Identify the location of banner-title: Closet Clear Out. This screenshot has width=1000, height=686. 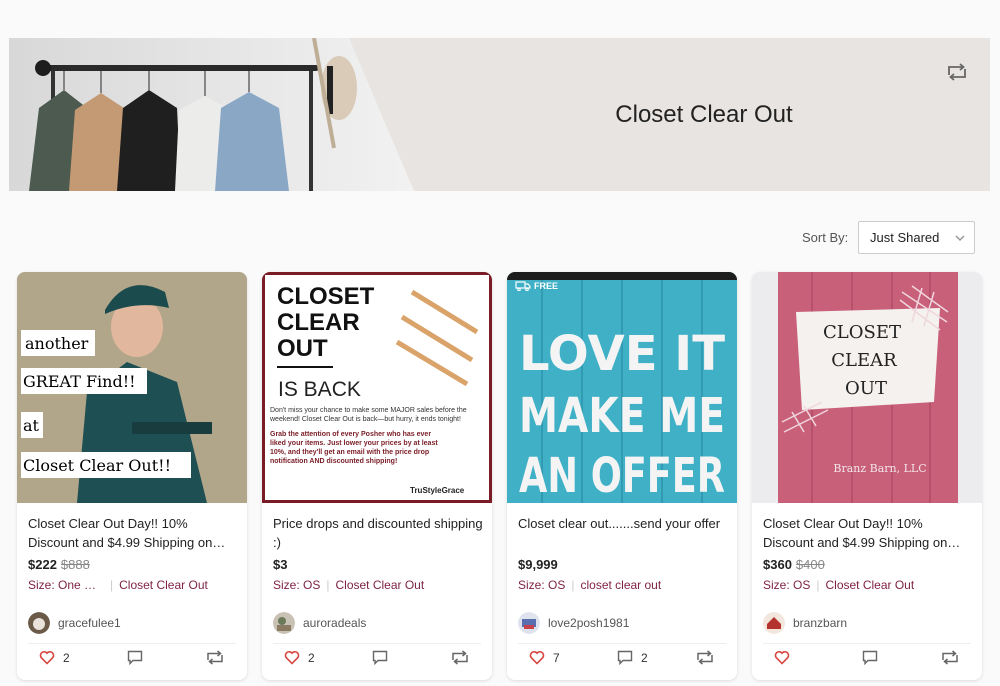
(704, 114).